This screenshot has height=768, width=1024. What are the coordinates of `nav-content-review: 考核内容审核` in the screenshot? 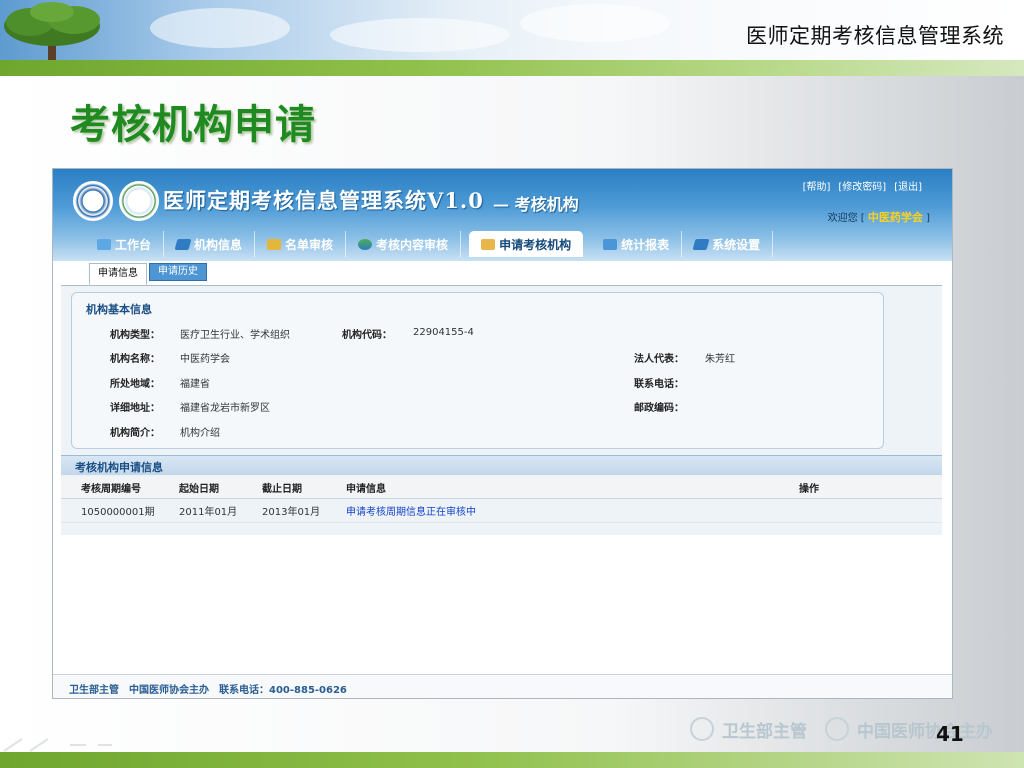 It's located at (404, 244).